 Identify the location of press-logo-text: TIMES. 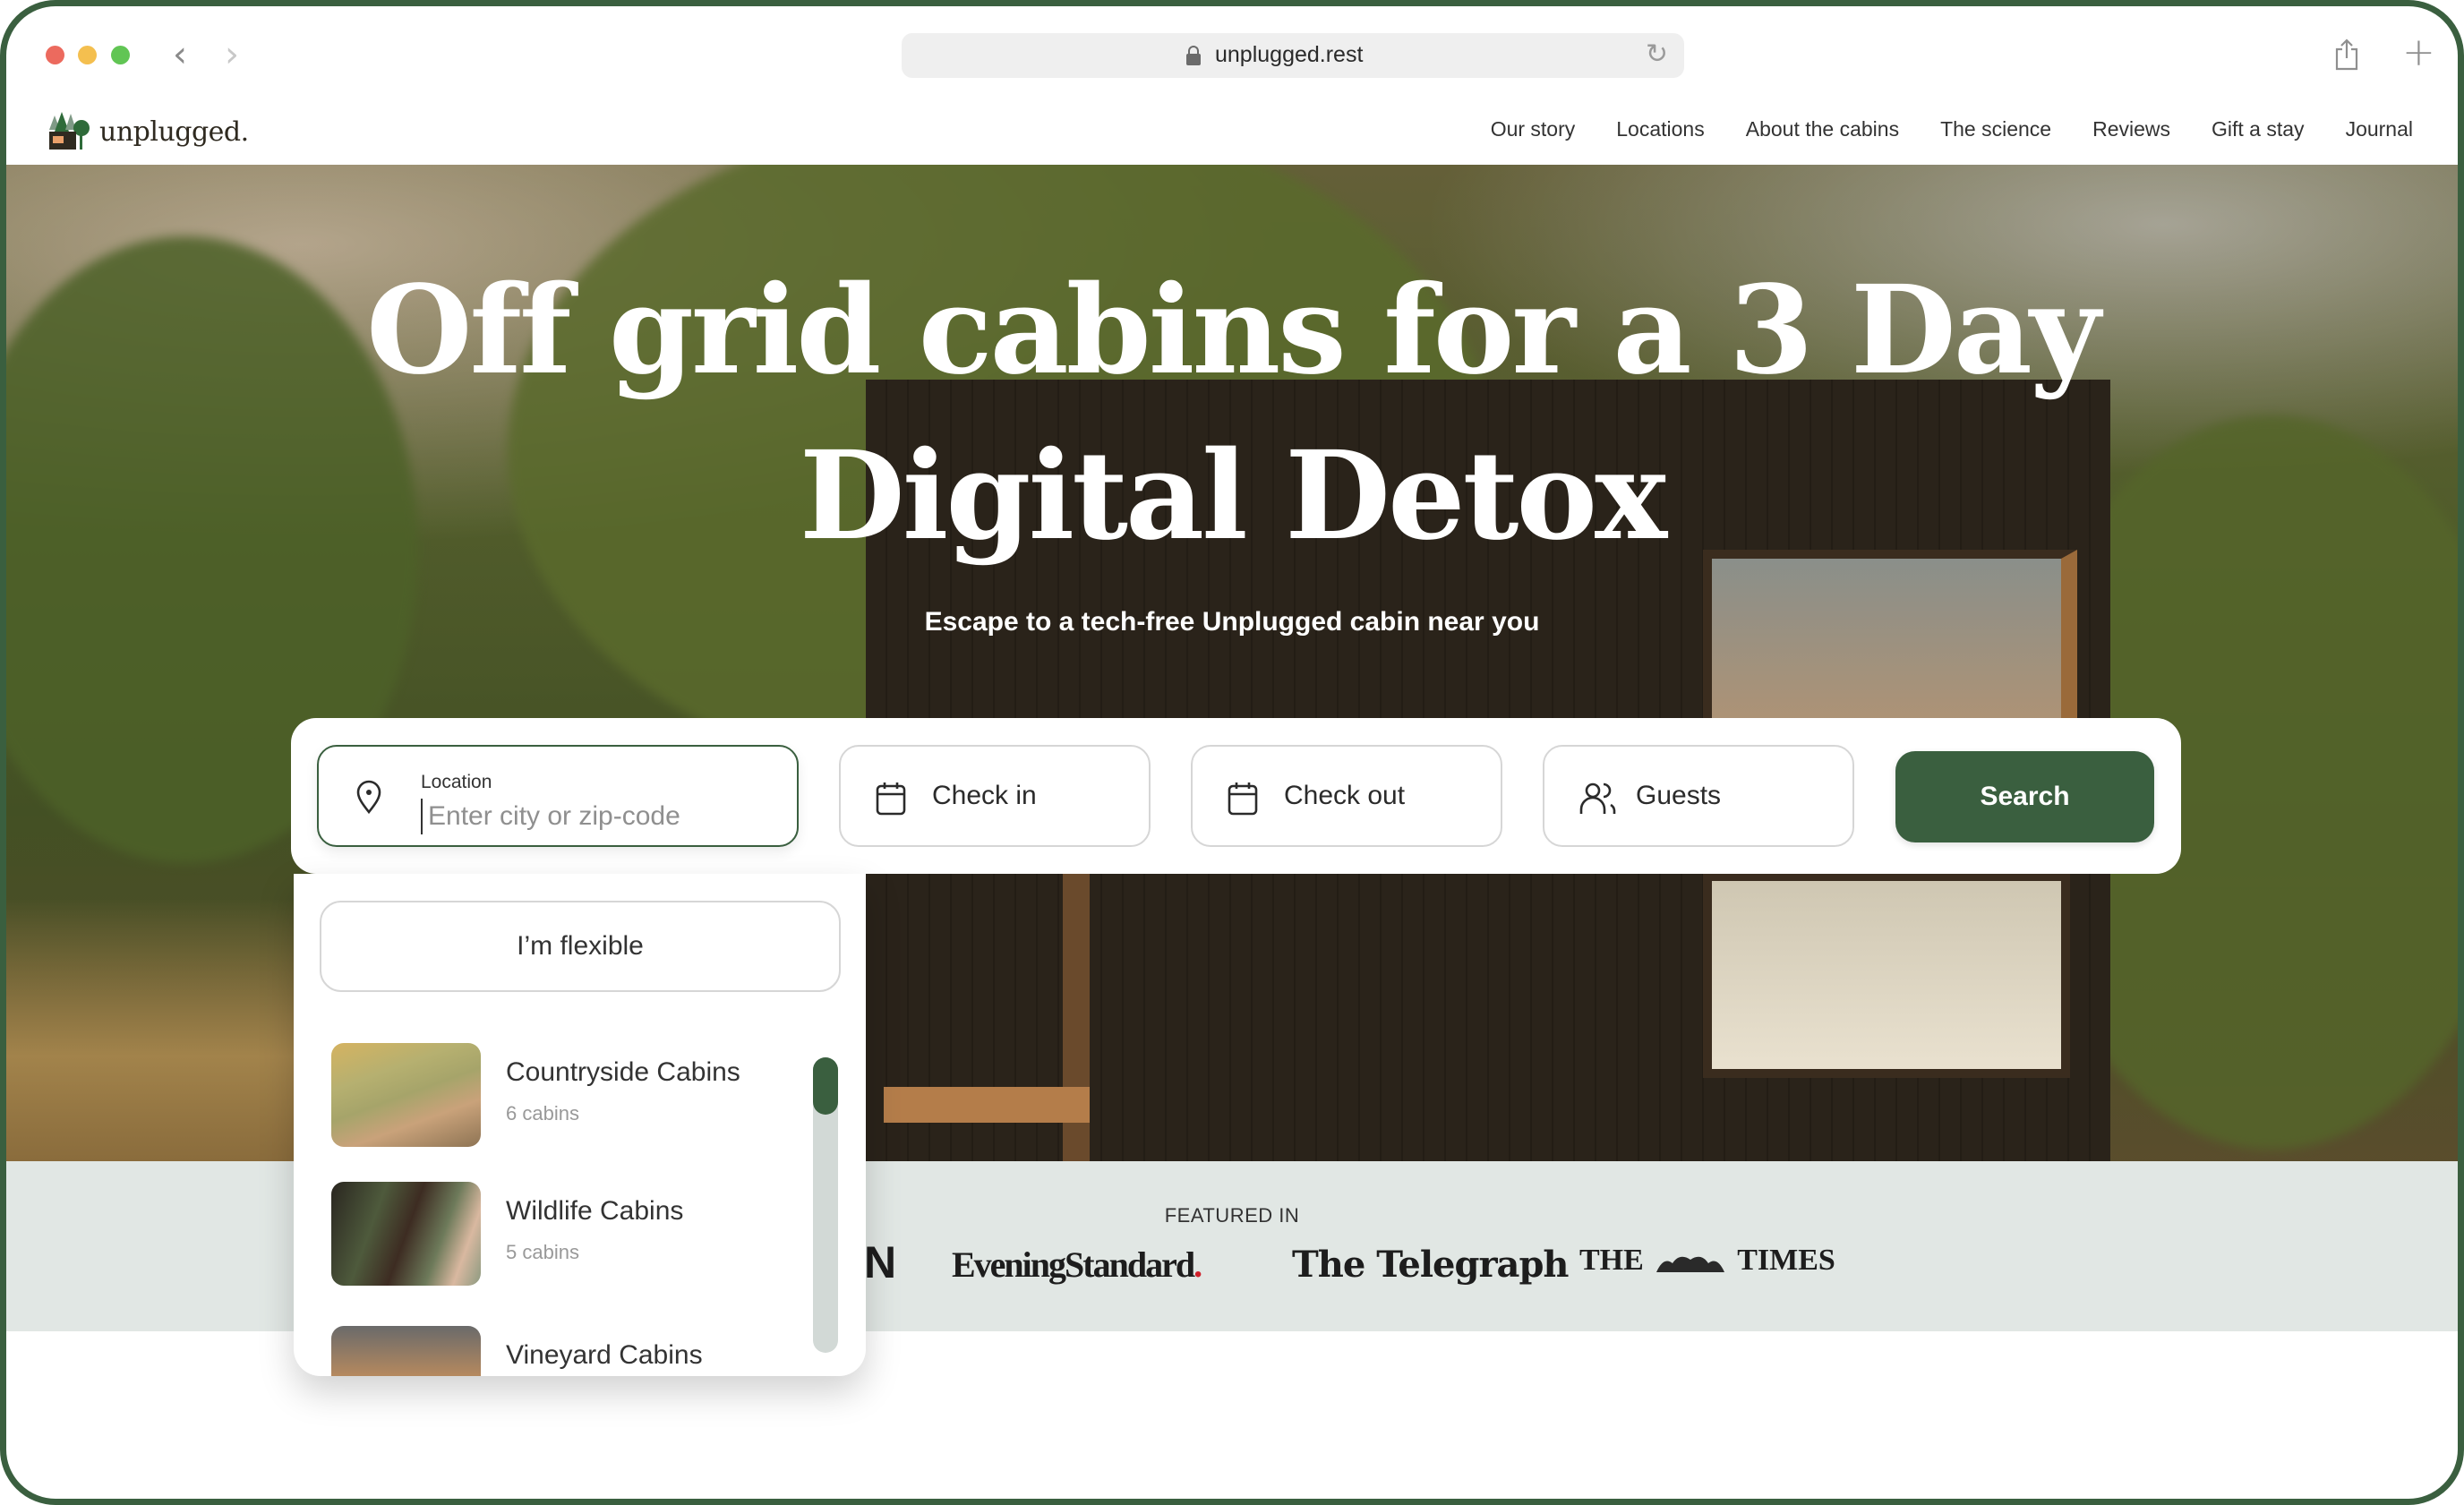
(1786, 1260).